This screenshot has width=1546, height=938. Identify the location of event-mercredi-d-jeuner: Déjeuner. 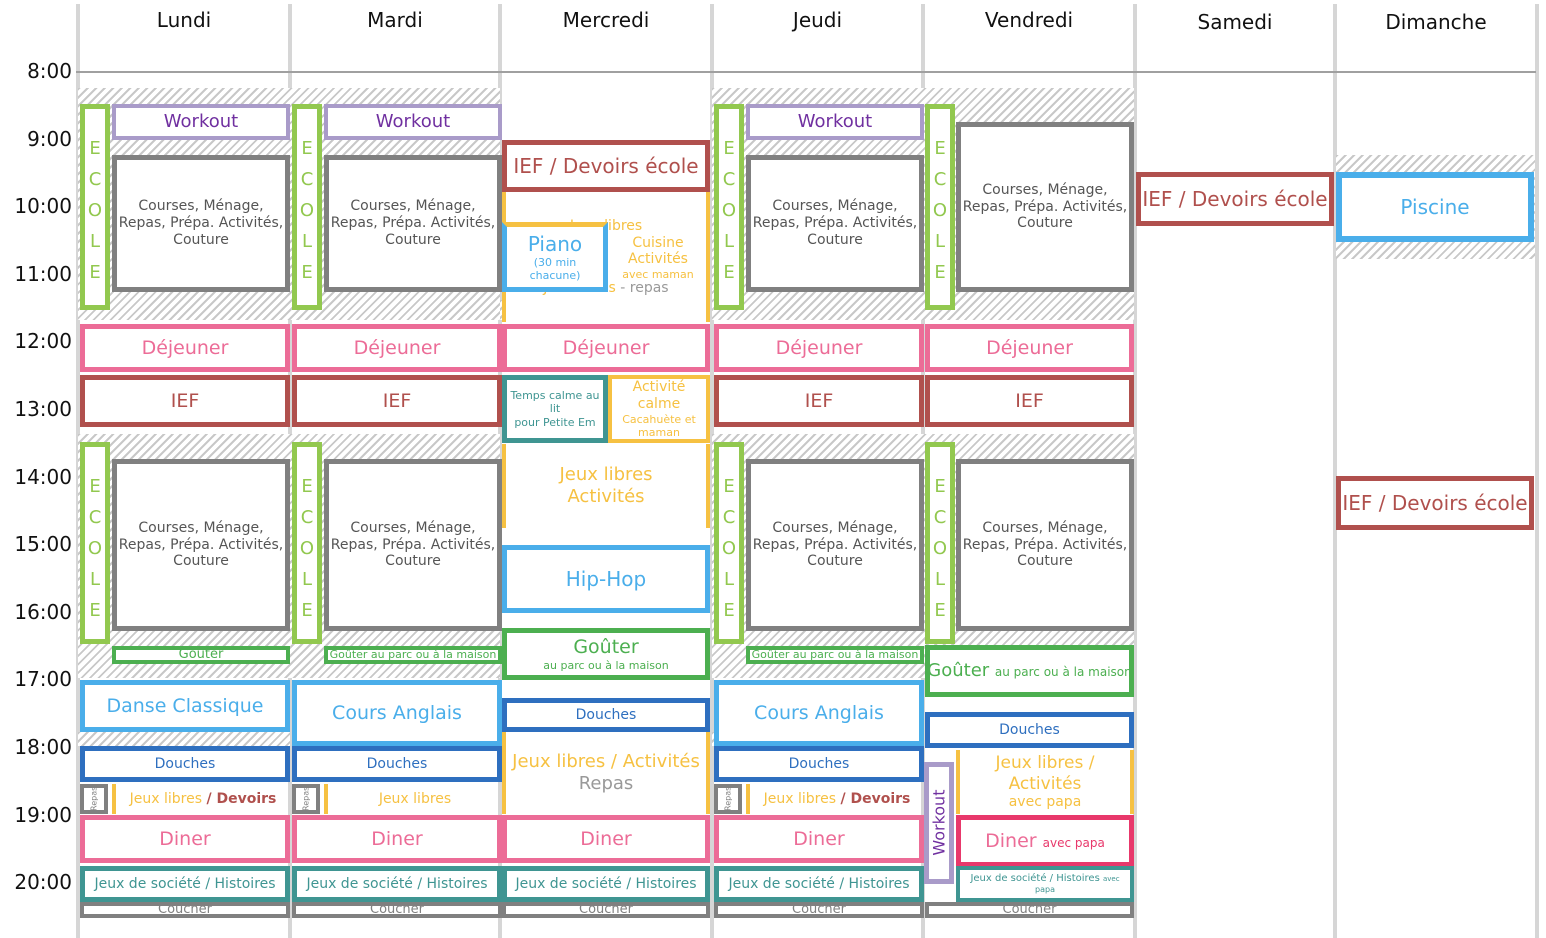
(606, 348).